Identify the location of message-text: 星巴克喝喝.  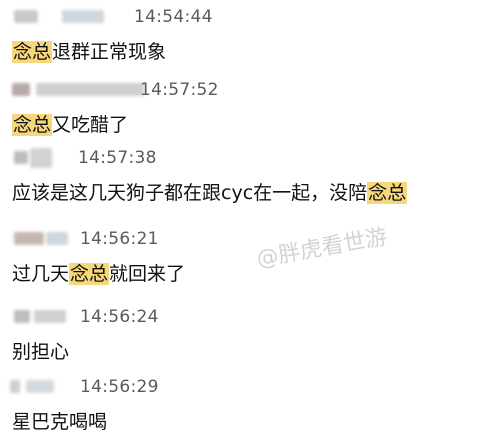
(59, 422).